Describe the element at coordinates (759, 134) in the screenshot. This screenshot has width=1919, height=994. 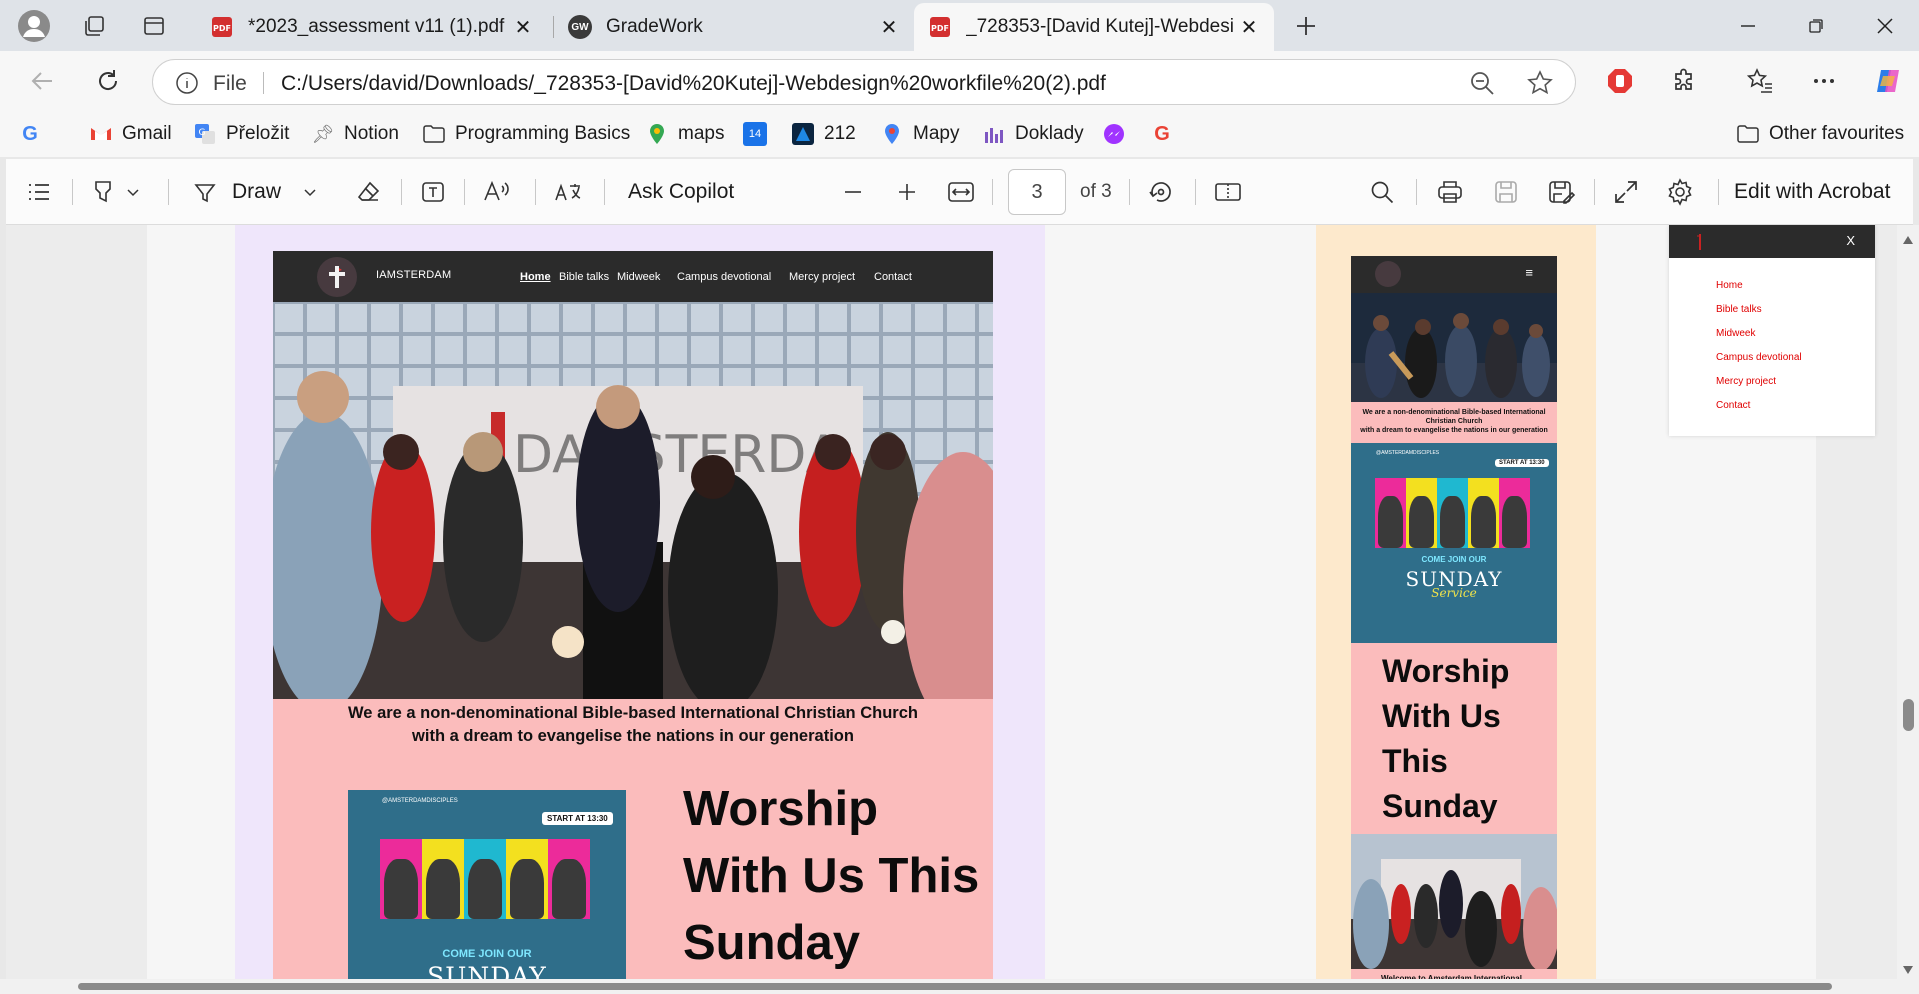
I see `favorite-calendar: 14` at that location.